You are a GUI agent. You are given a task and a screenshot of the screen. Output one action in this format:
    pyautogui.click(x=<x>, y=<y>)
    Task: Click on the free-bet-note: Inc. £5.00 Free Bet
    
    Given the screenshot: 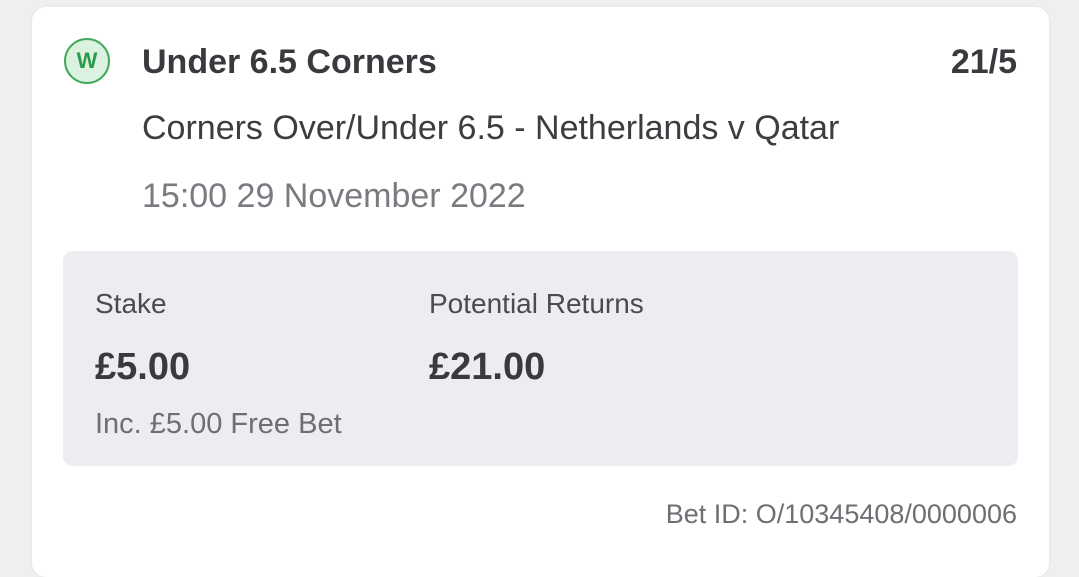 What is the action you would take?
    pyautogui.click(x=218, y=424)
    